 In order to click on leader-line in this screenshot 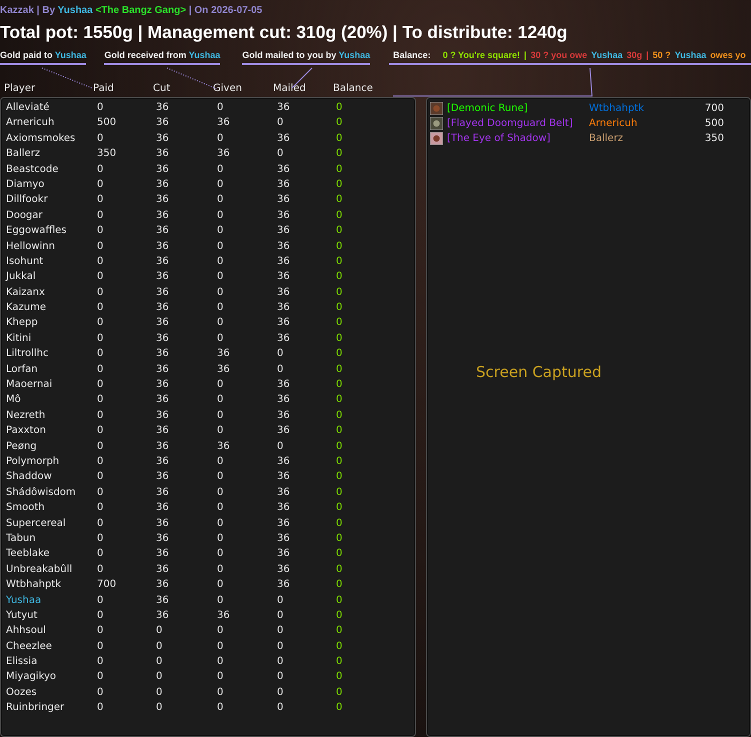, I will do `click(67, 78)`.